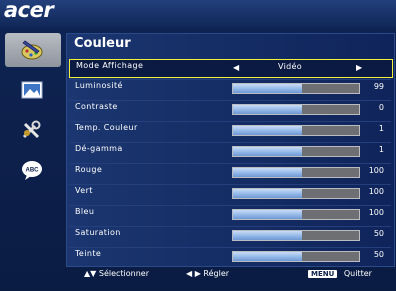 This screenshot has width=396, height=291. Describe the element at coordinates (96, 106) in the screenshot. I see `setting-label: Contraste` at that location.